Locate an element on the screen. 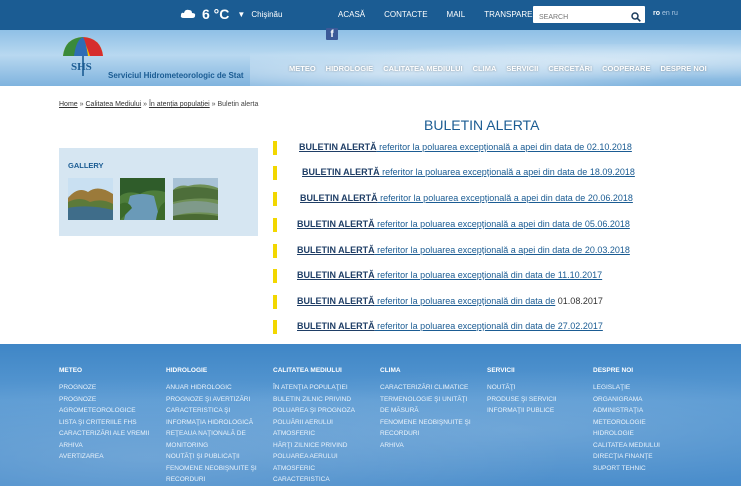 The height and width of the screenshot is (486, 741). footer-link: INFORMAŢIA HIDROLOGICĂ is located at coordinates (211, 423).